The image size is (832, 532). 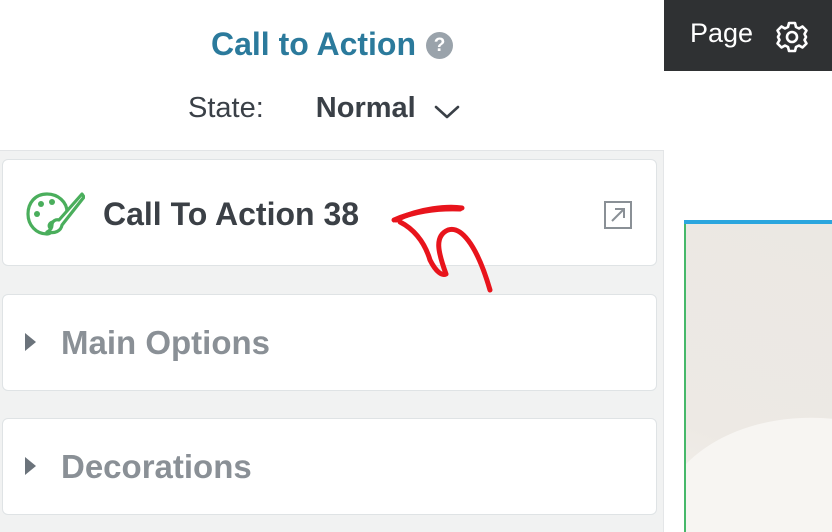 What do you see at coordinates (366, 108) in the screenshot?
I see `state-value: Normal` at bounding box center [366, 108].